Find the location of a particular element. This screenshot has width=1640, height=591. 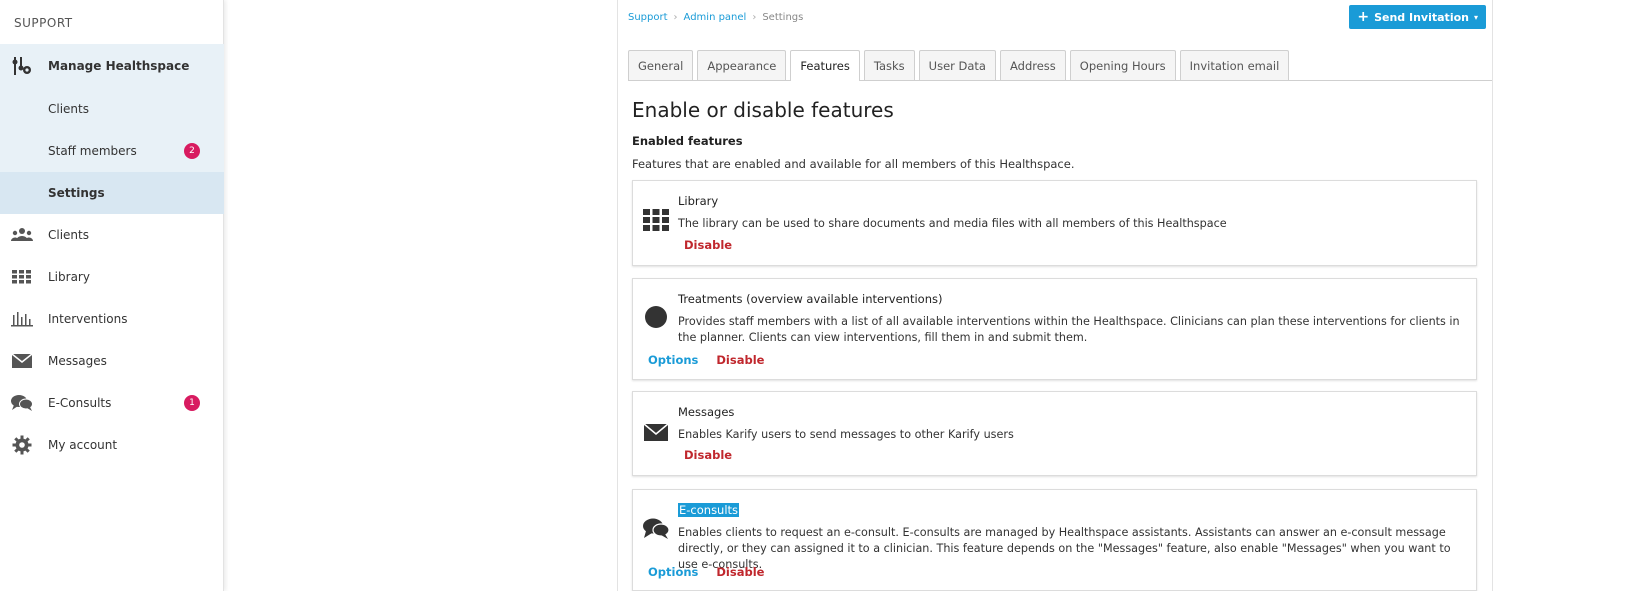

sidebar-item-clients: Clients is located at coordinates (112, 235).